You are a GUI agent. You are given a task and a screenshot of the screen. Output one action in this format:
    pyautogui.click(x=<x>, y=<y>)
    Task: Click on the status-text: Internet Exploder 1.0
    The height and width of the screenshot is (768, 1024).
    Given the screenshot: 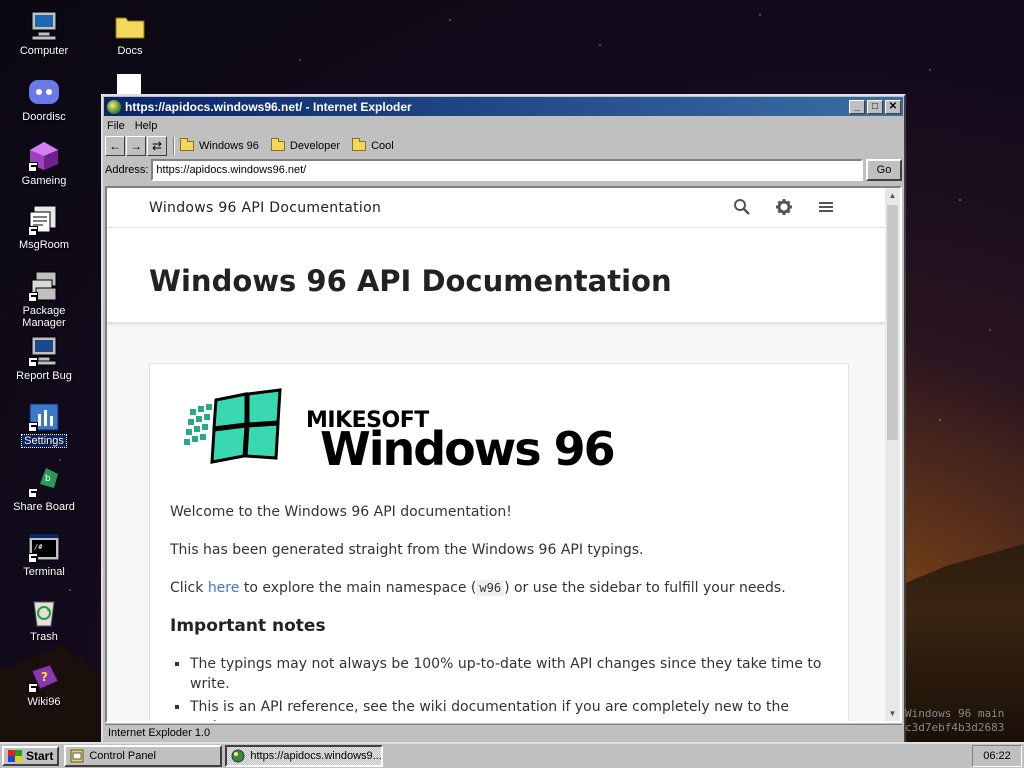 What is the action you would take?
    pyautogui.click(x=159, y=733)
    